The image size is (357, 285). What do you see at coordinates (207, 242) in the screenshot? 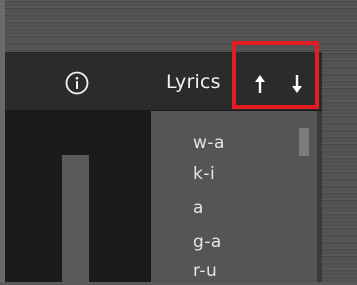
I see `list-item: g-a` at bounding box center [207, 242].